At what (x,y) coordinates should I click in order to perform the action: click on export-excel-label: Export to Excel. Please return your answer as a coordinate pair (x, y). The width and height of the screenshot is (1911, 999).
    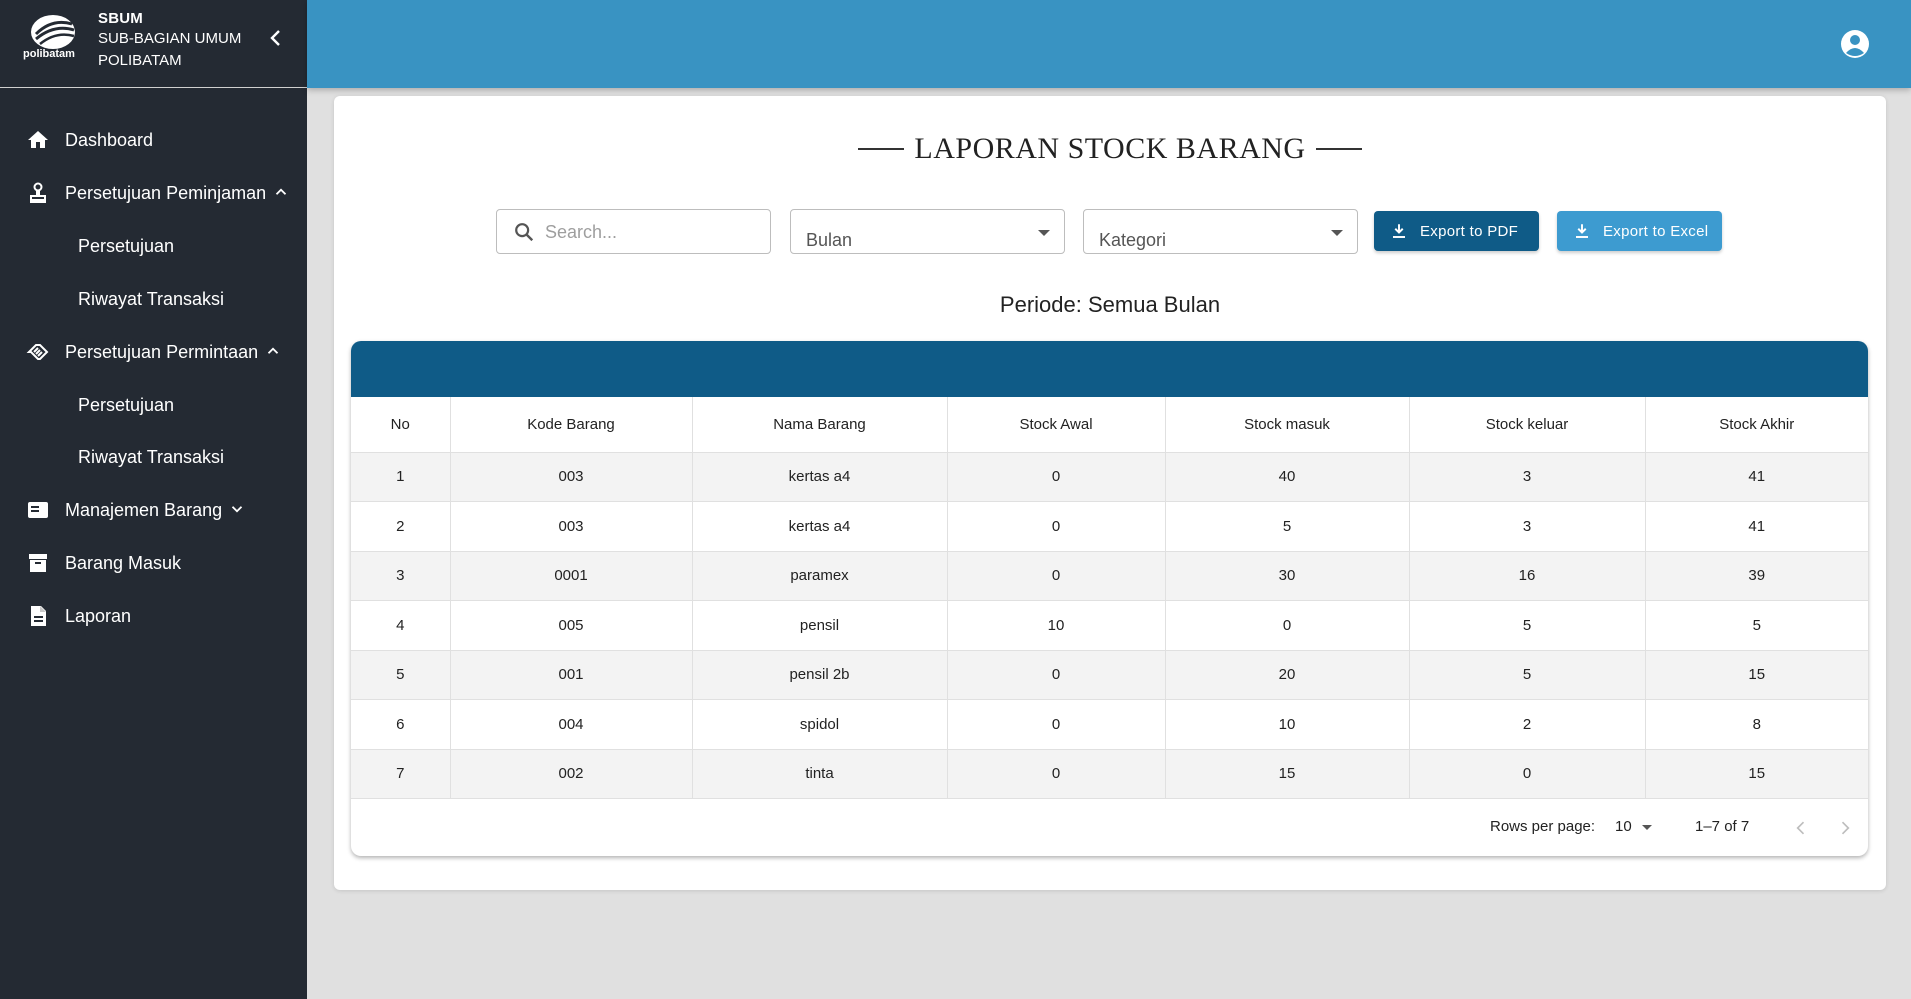
    Looking at the image, I should click on (1656, 231).